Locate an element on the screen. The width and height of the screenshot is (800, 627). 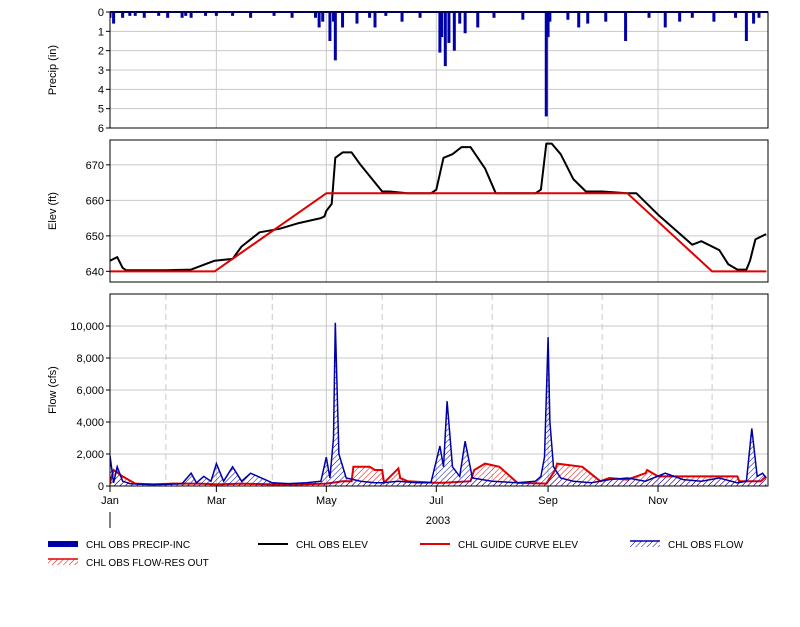
x-tick-label: Sep is located at coordinates (548, 501).